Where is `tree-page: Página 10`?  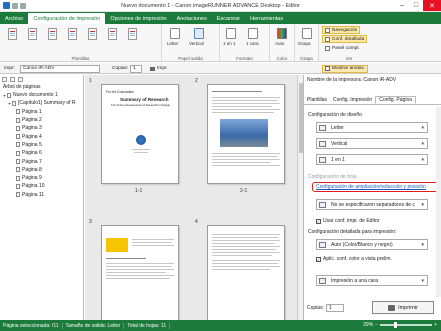
tree-page: Página 10 is located at coordinates (41, 186).